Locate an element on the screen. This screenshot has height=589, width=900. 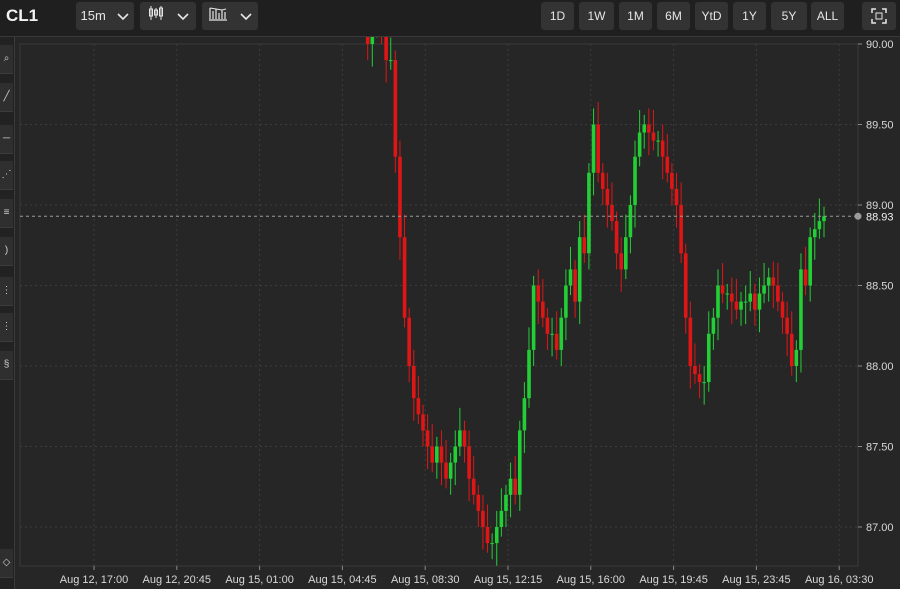
range-1y-button: 1Y is located at coordinates (749, 16).